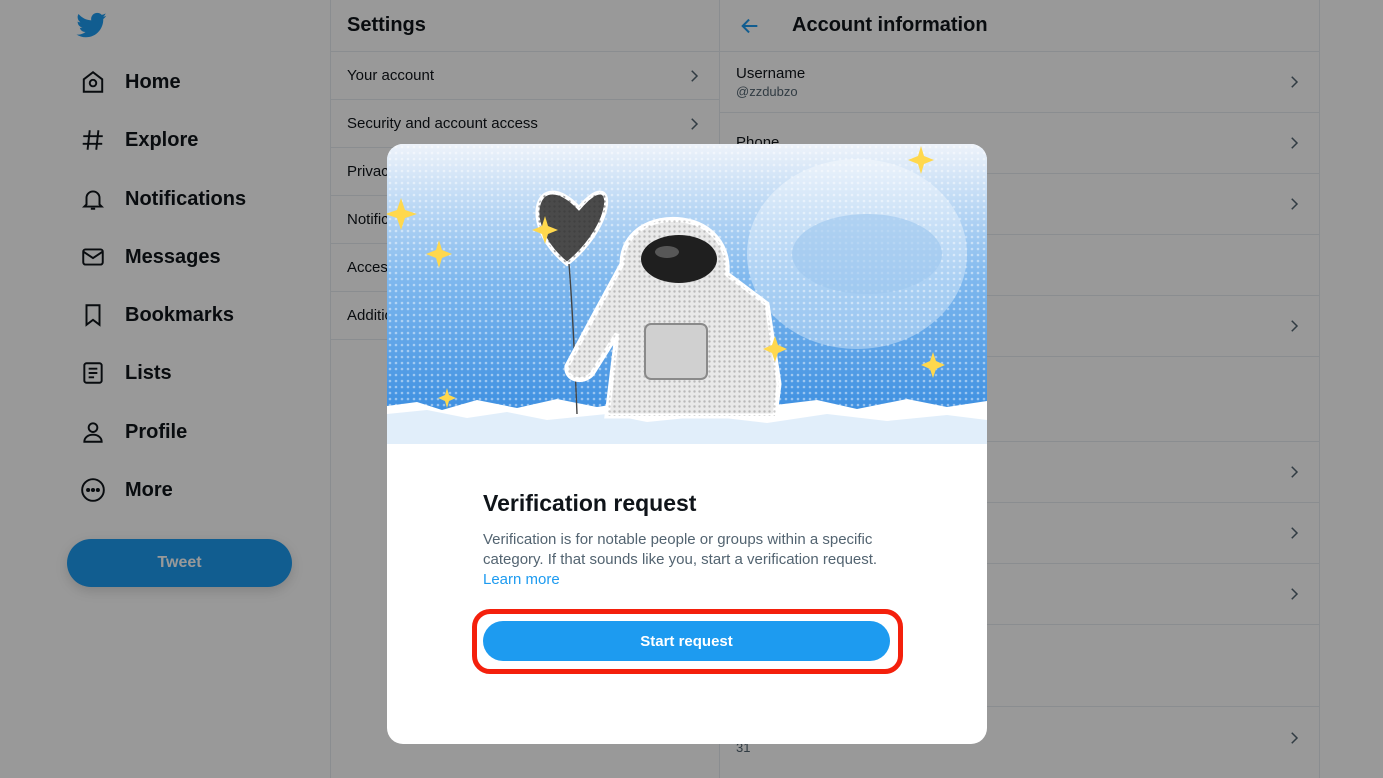 This screenshot has width=1383, height=778. I want to click on start-request-button: Start request, so click(686, 641).